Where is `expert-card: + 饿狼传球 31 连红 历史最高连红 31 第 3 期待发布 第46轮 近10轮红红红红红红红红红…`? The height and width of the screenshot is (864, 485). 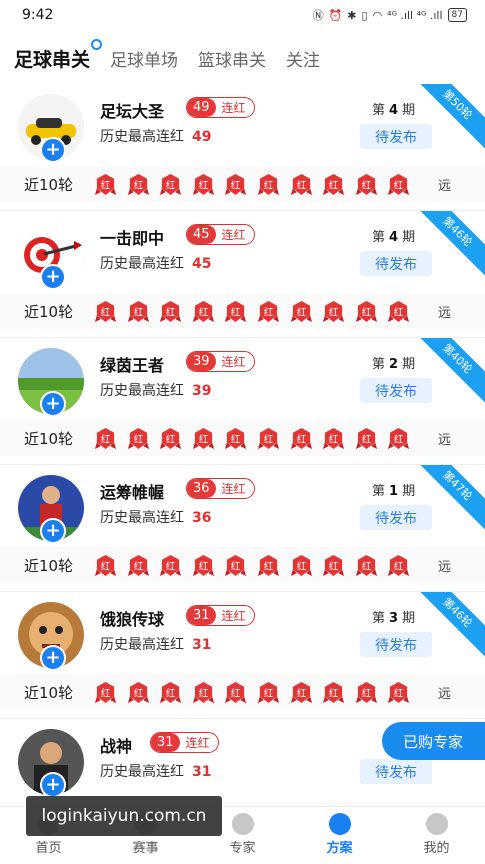
expert-card: + 饿狼传球 31 连红 历史最高连红 31 第 3 期待发布 第46轮 近10轮红红红红红红红红红… is located at coordinates (242, 655).